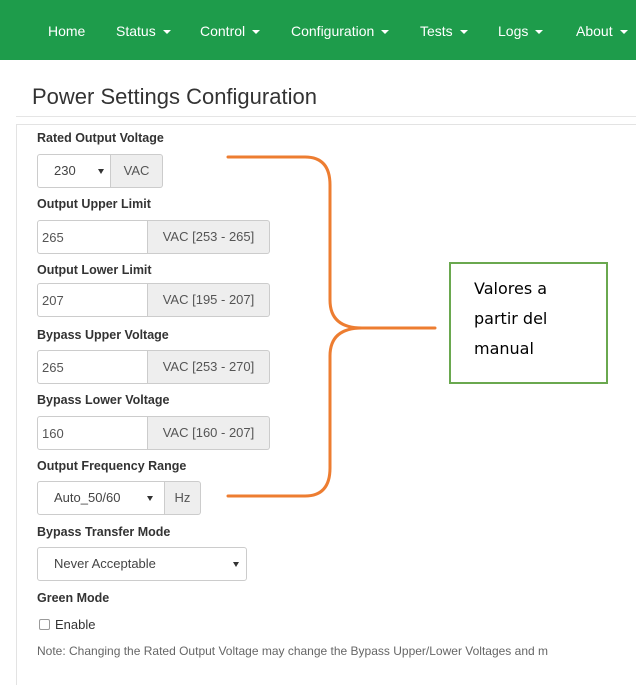 Image resolution: width=636 pixels, height=685 pixels. What do you see at coordinates (504, 348) in the screenshot?
I see `callout-line-3: manual` at bounding box center [504, 348].